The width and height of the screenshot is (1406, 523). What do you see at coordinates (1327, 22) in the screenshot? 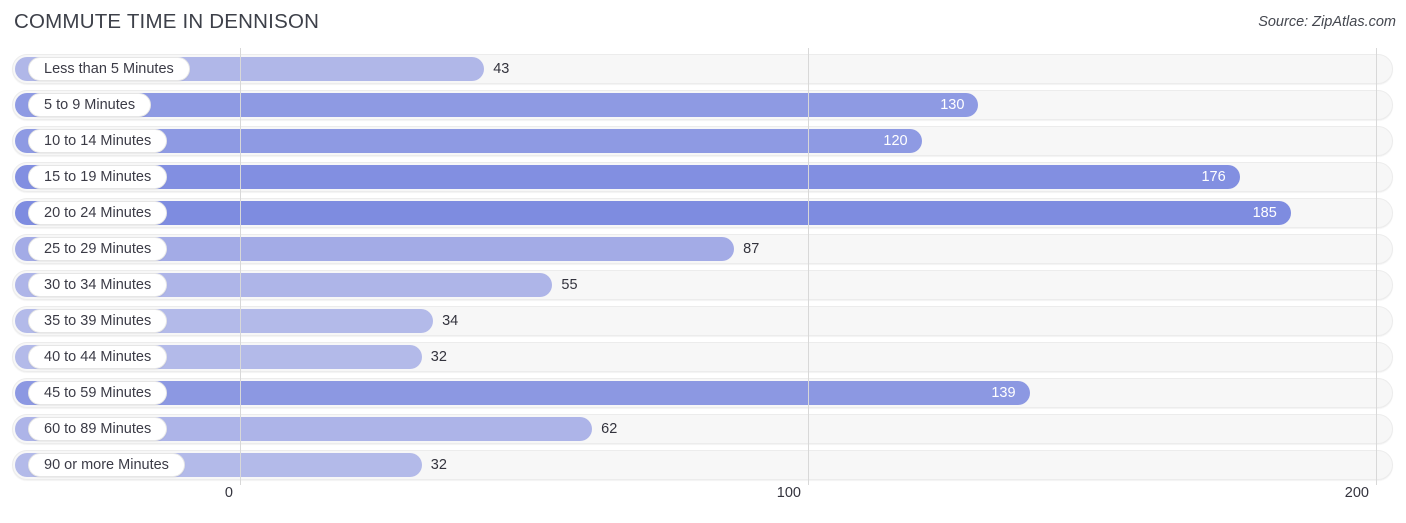
I see `source-attribution: Source: ZipAtlas.com` at bounding box center [1327, 22].